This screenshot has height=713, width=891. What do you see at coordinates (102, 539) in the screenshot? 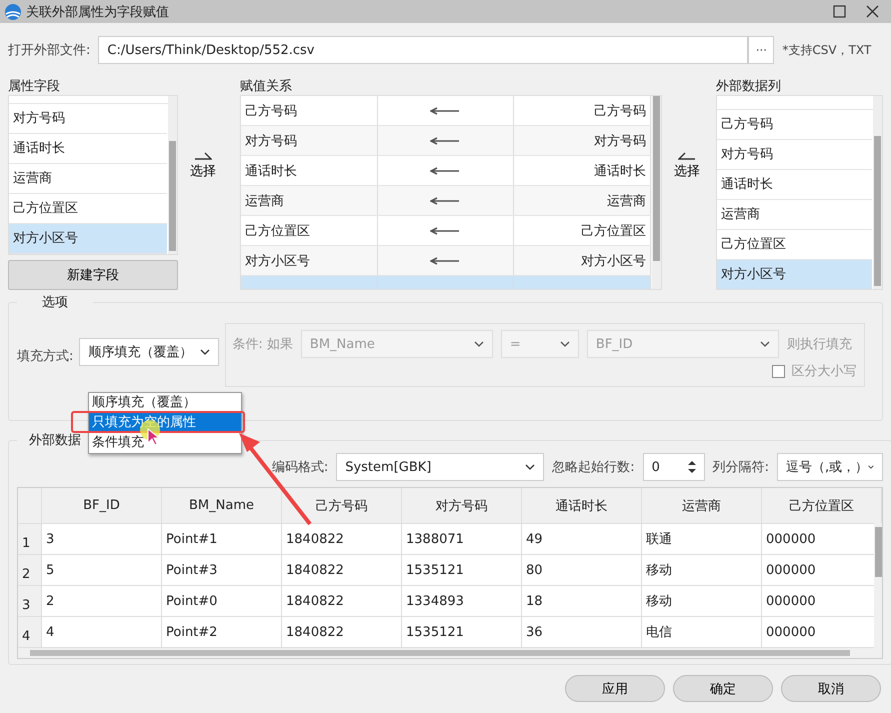
I see `table-cell: 3` at bounding box center [102, 539].